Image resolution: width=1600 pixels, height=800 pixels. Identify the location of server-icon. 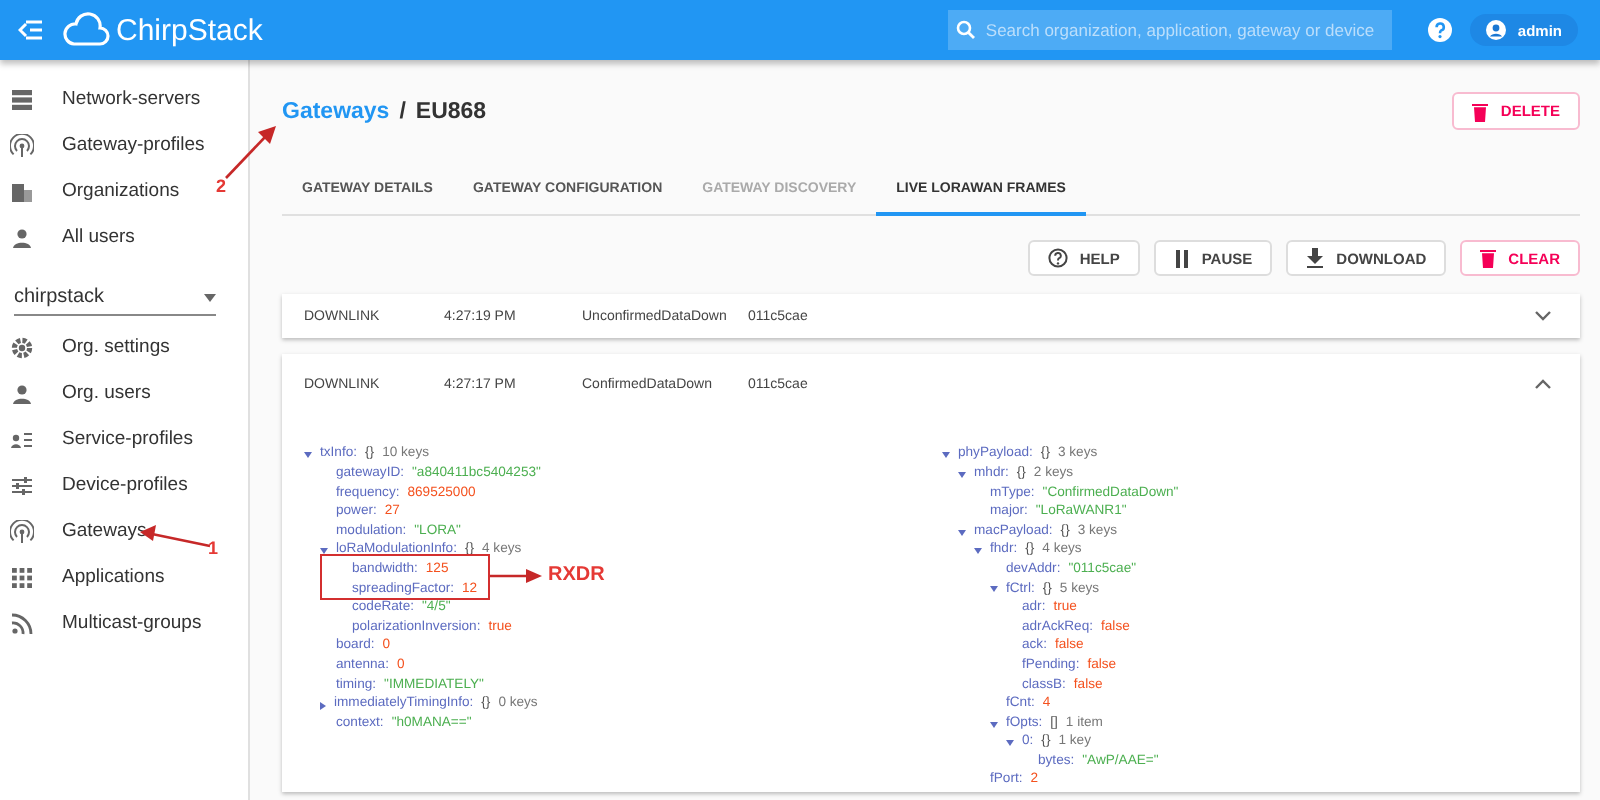
(22, 99).